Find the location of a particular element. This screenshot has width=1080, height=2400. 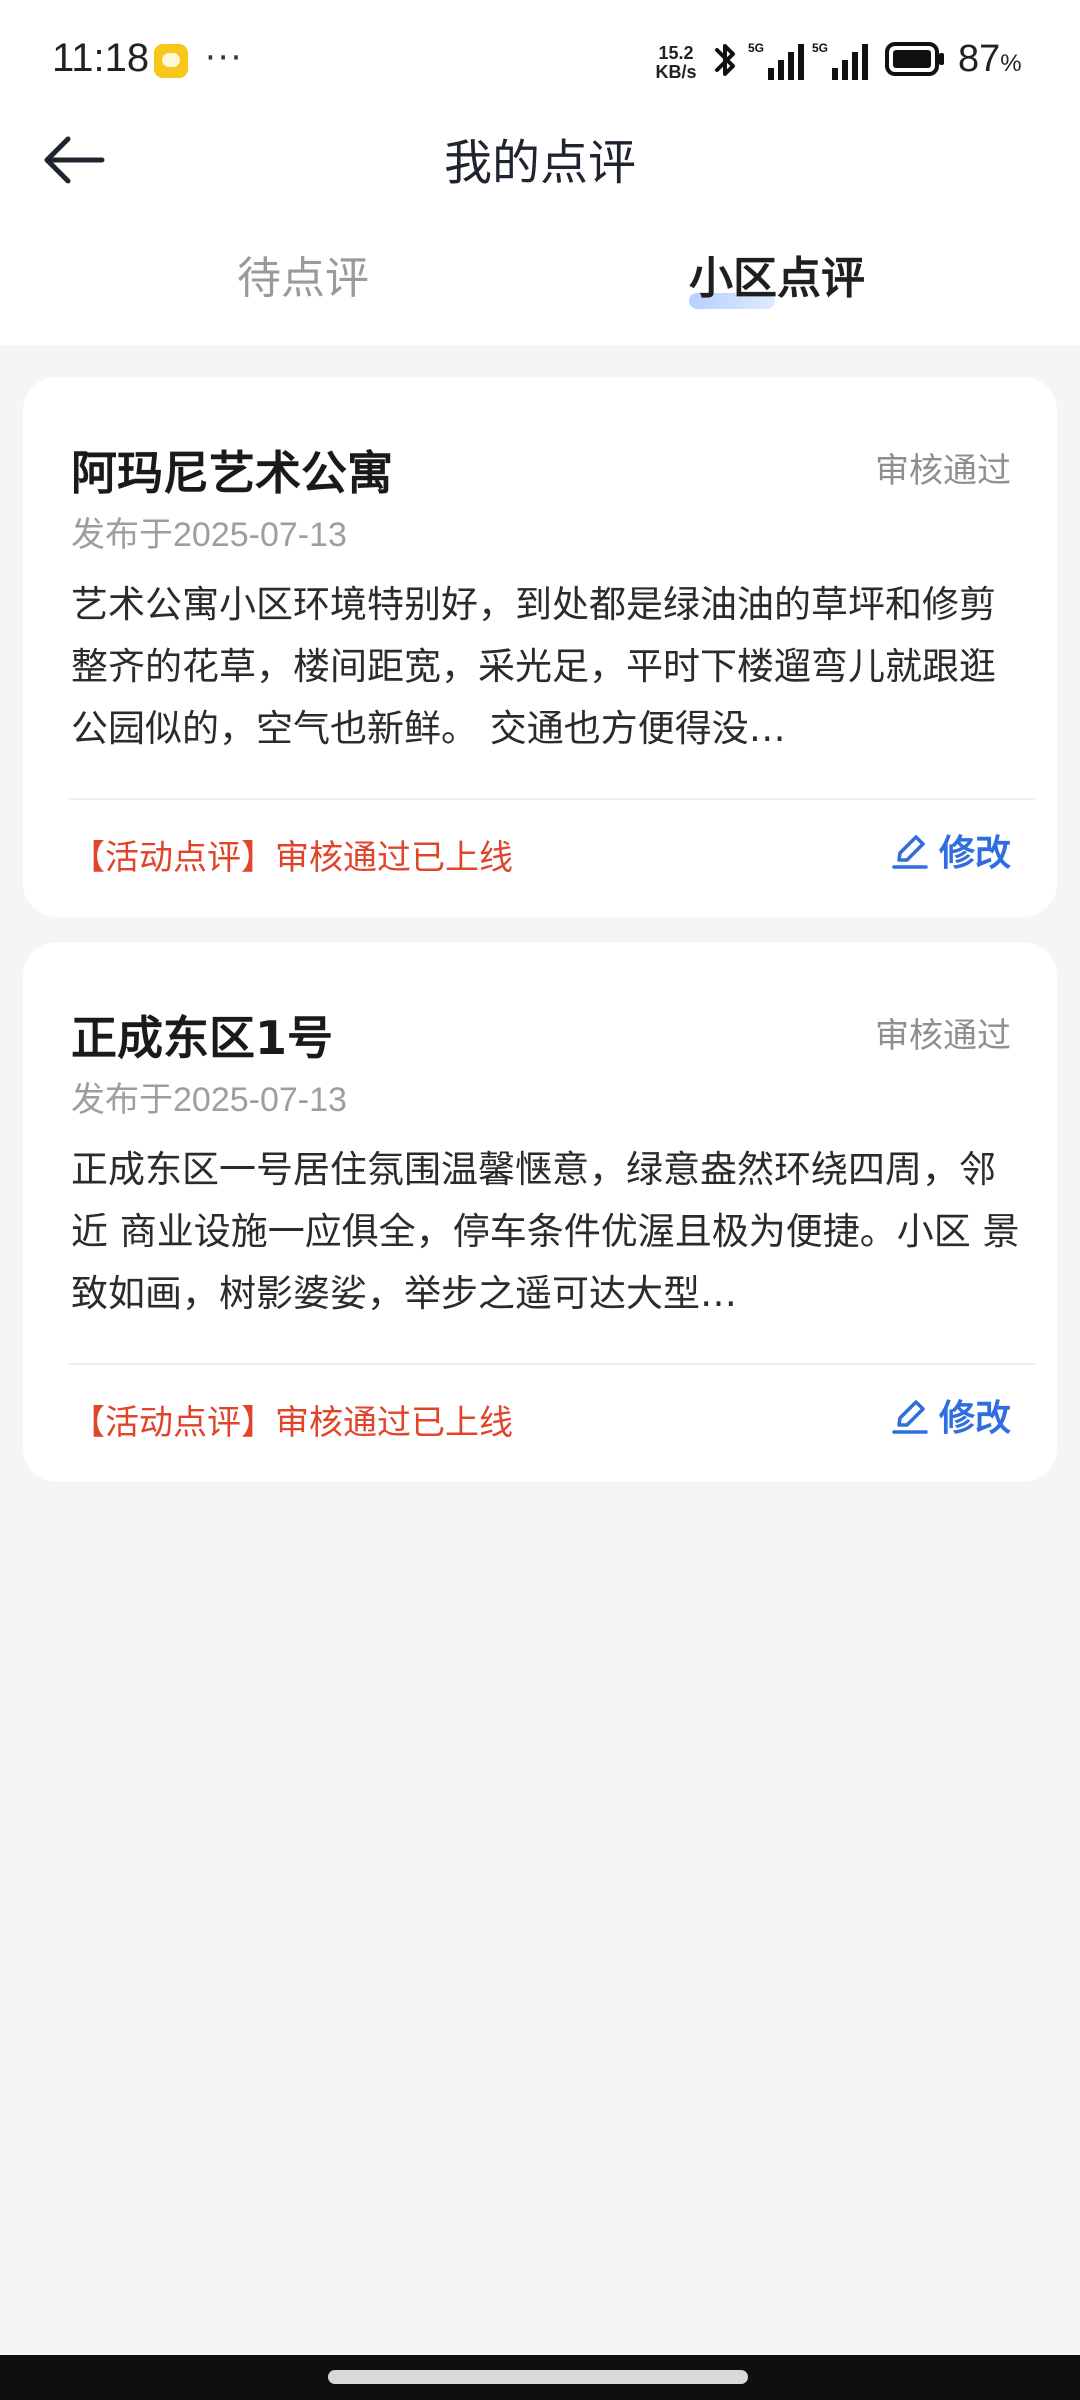

more-notifications-icon: ··· is located at coordinates (224, 58).